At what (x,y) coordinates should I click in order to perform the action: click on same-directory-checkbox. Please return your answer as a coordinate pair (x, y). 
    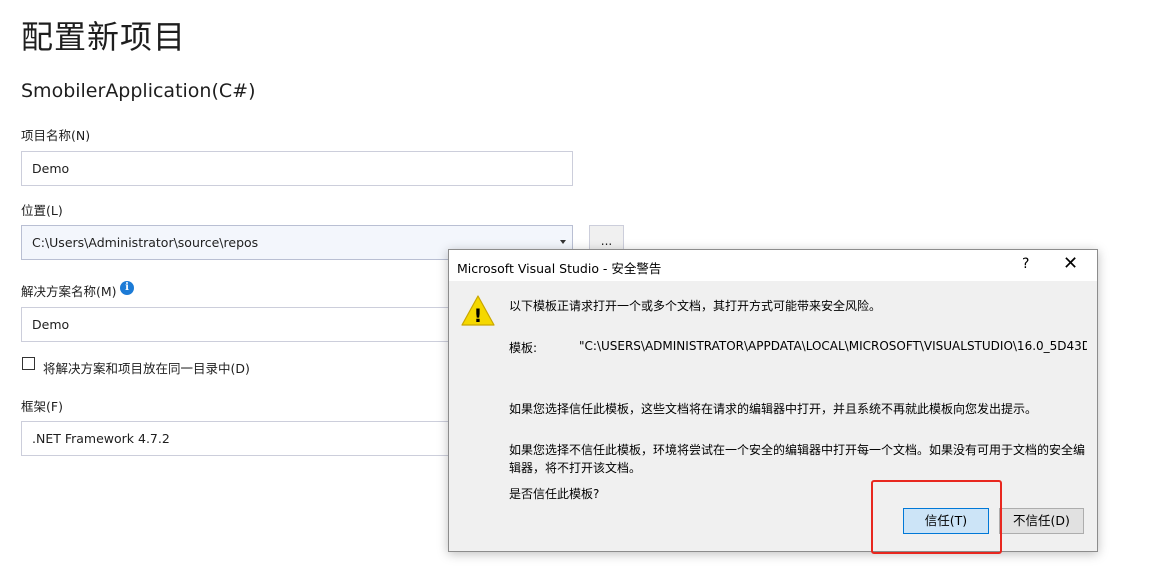
    Looking at the image, I should click on (28, 363).